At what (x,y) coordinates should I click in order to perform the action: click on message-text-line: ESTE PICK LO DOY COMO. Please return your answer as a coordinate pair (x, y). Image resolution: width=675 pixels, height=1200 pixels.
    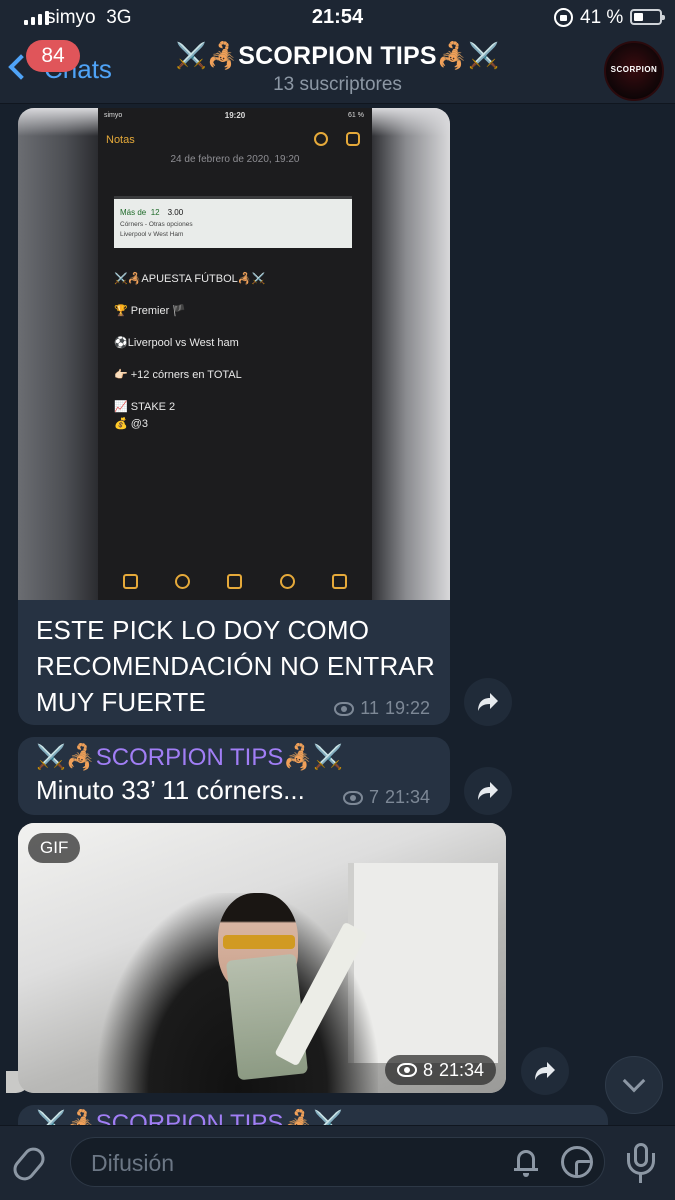
    Looking at the image, I should click on (203, 630).